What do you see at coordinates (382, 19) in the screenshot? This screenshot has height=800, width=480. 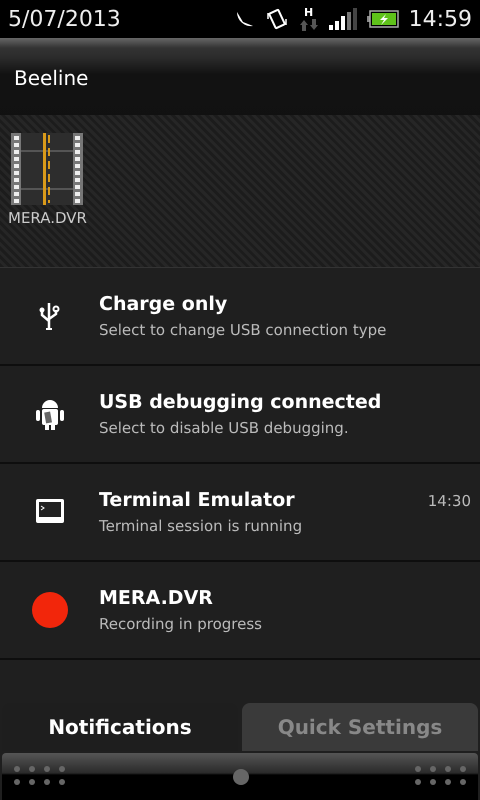 I see `battery-charging-icon` at bounding box center [382, 19].